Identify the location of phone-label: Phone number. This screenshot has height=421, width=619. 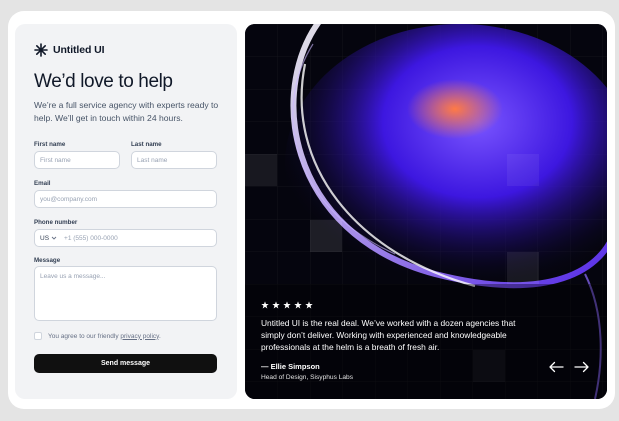
(56, 222).